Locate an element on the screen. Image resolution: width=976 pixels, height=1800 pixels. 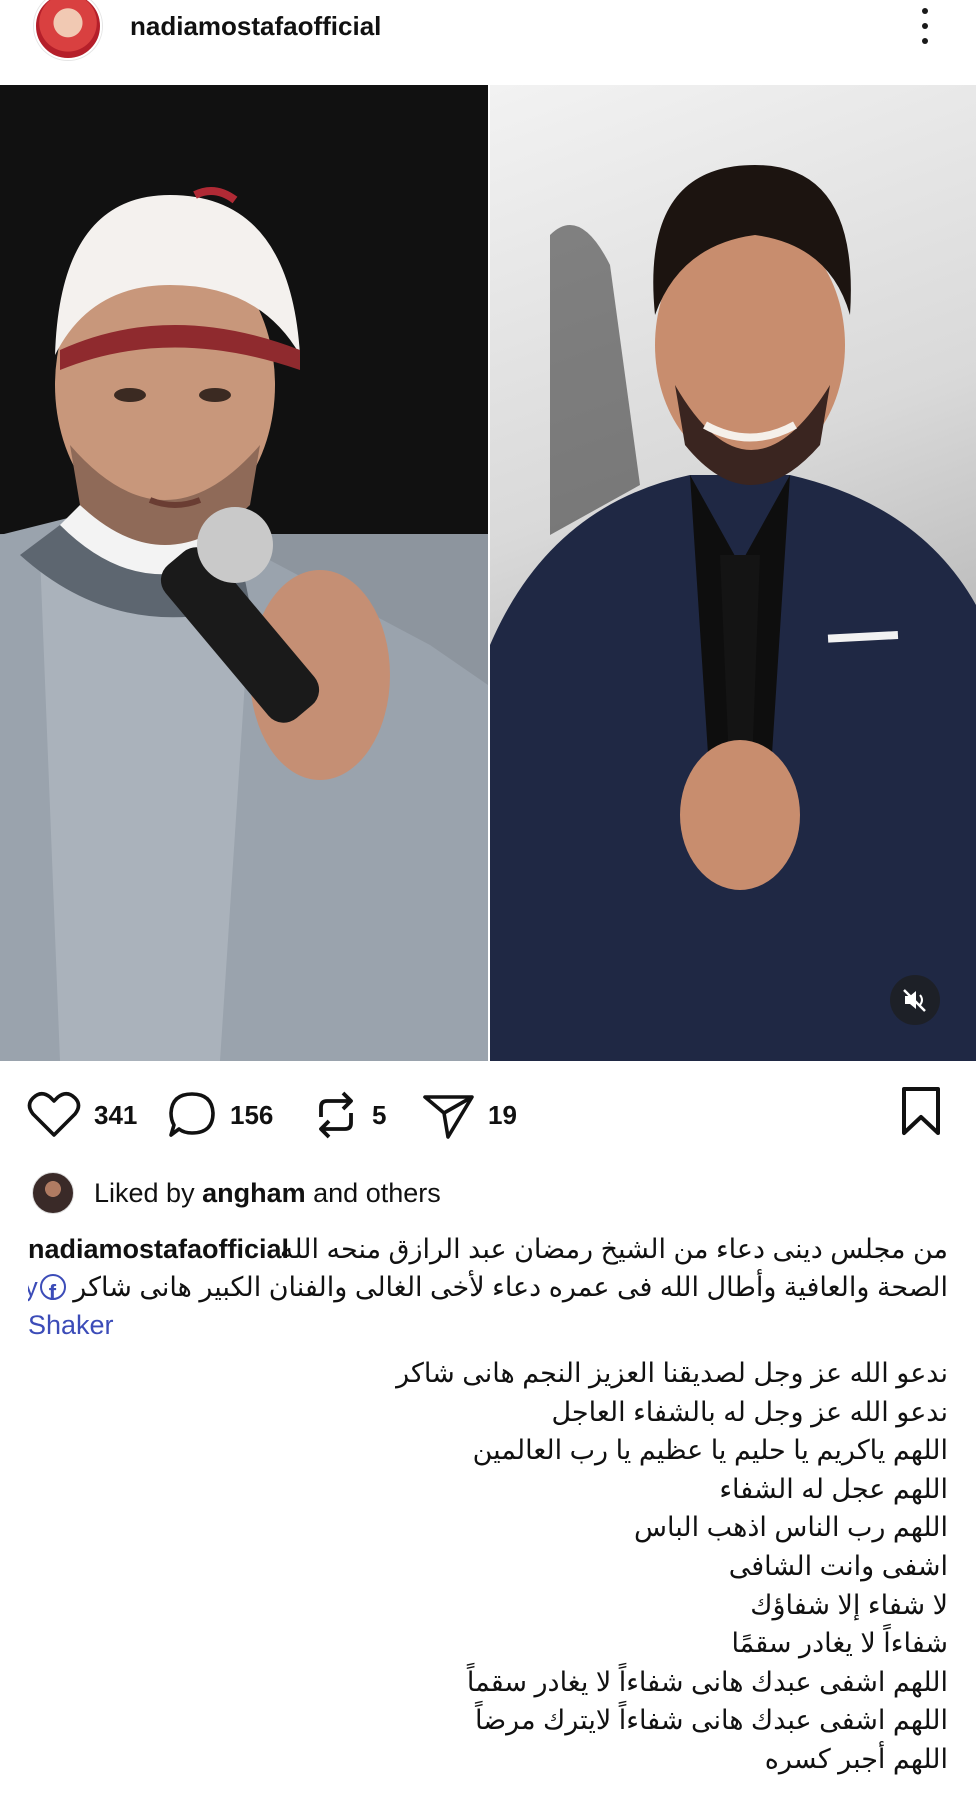
liked-by-row: Liked by angham and others is located at coordinates (236, 1193).